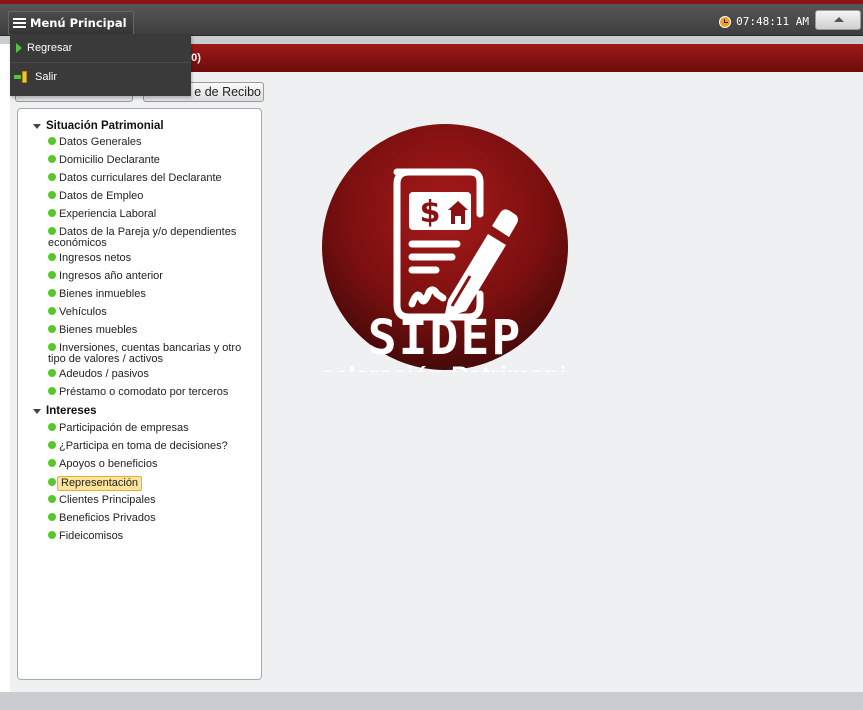  I want to click on nav-item-label: Apoyos o beneficios, so click(108, 464).